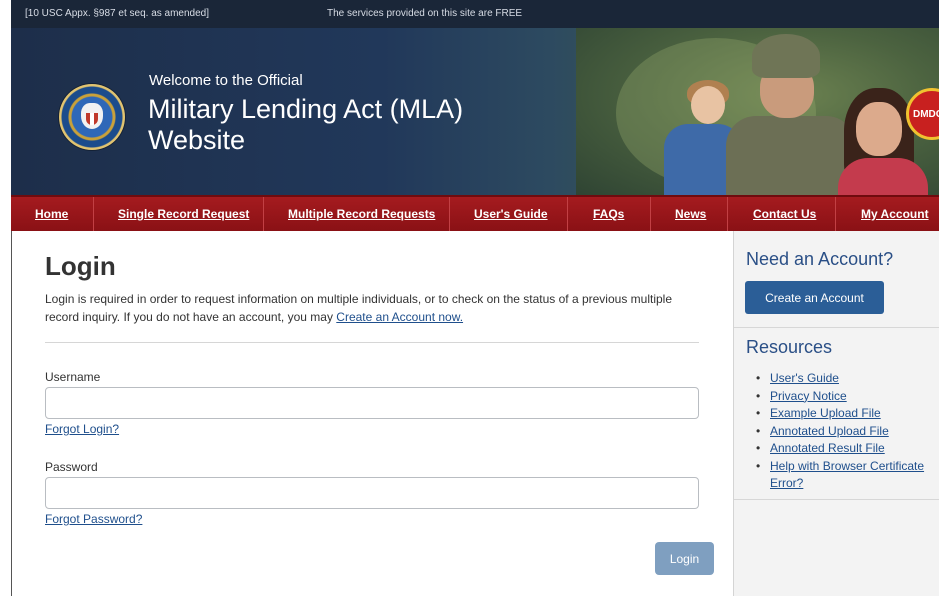  Describe the element at coordinates (820, 259) in the screenshot. I see `need-account-heading: Need an Account?` at that location.